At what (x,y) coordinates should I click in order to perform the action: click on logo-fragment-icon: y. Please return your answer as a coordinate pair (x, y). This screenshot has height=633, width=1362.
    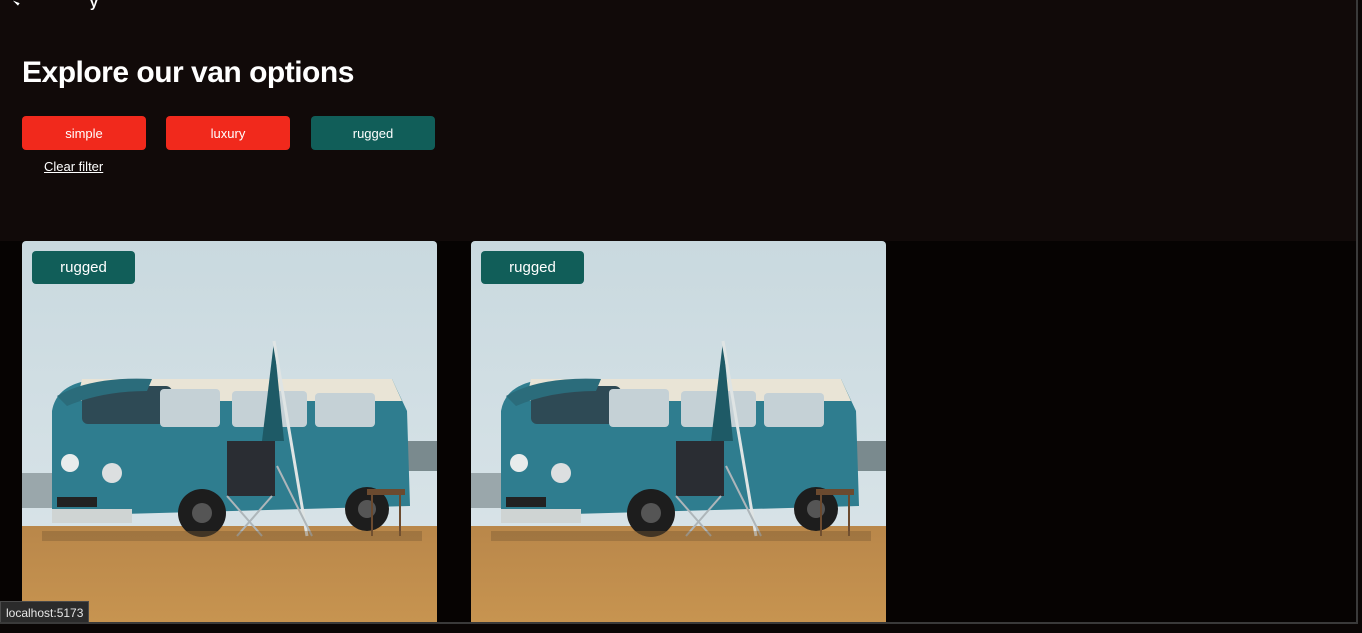
    Looking at the image, I should click on (94, 5).